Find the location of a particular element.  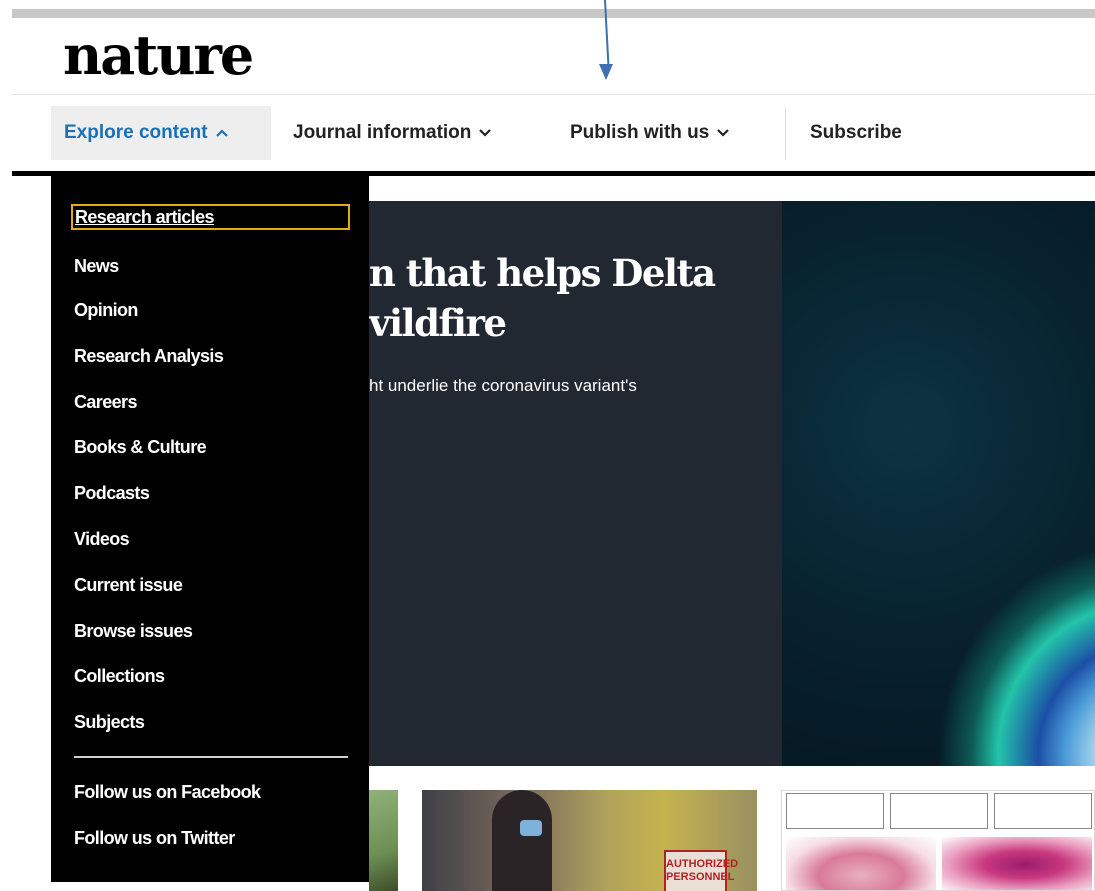

menu-item-videos: Videos is located at coordinates (102, 539).